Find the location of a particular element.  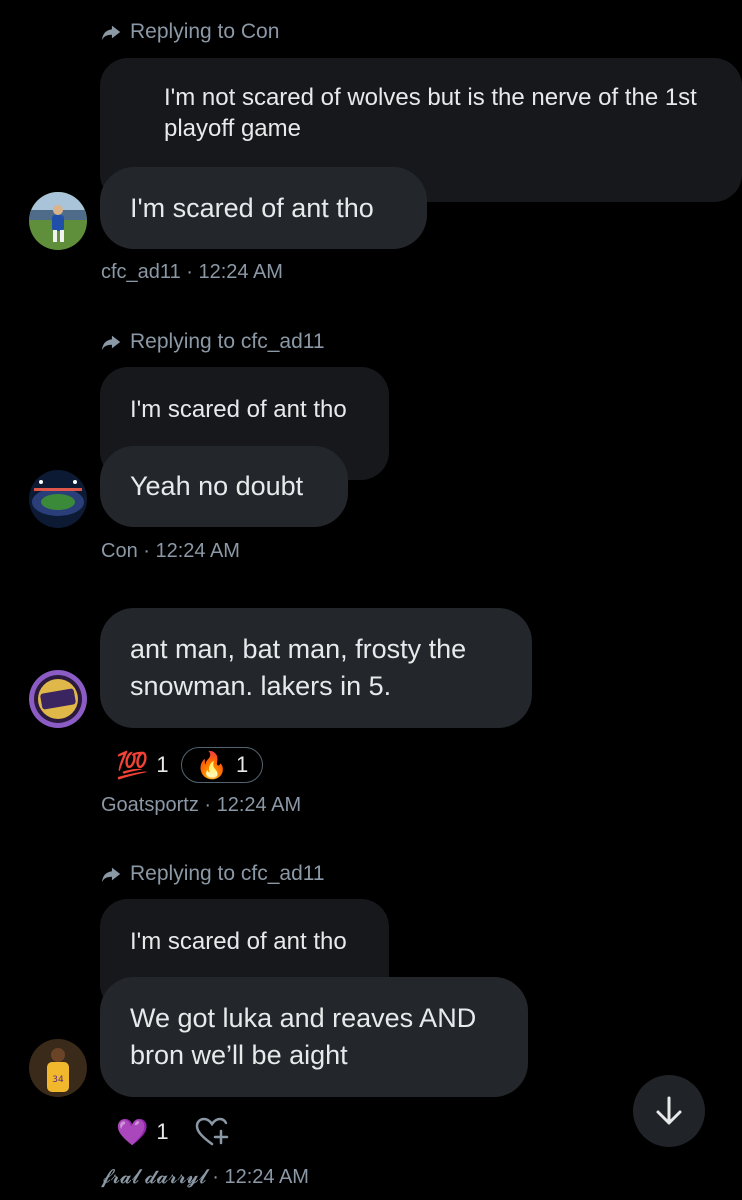

purple-heart-icon: 💜 is located at coordinates (132, 1132).